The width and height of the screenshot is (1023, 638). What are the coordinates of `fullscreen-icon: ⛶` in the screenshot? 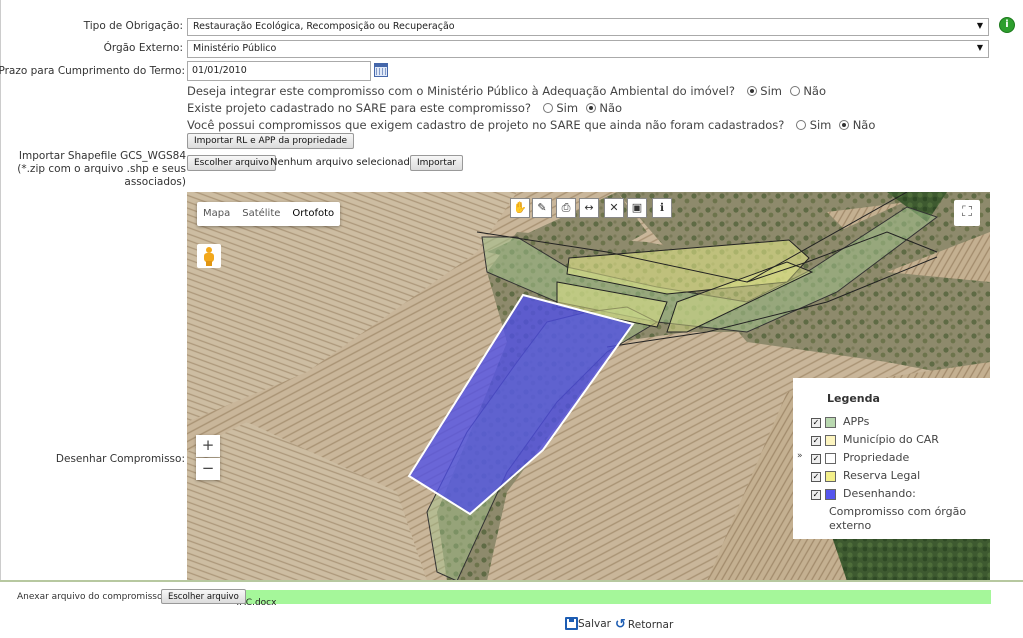 It's located at (967, 213).